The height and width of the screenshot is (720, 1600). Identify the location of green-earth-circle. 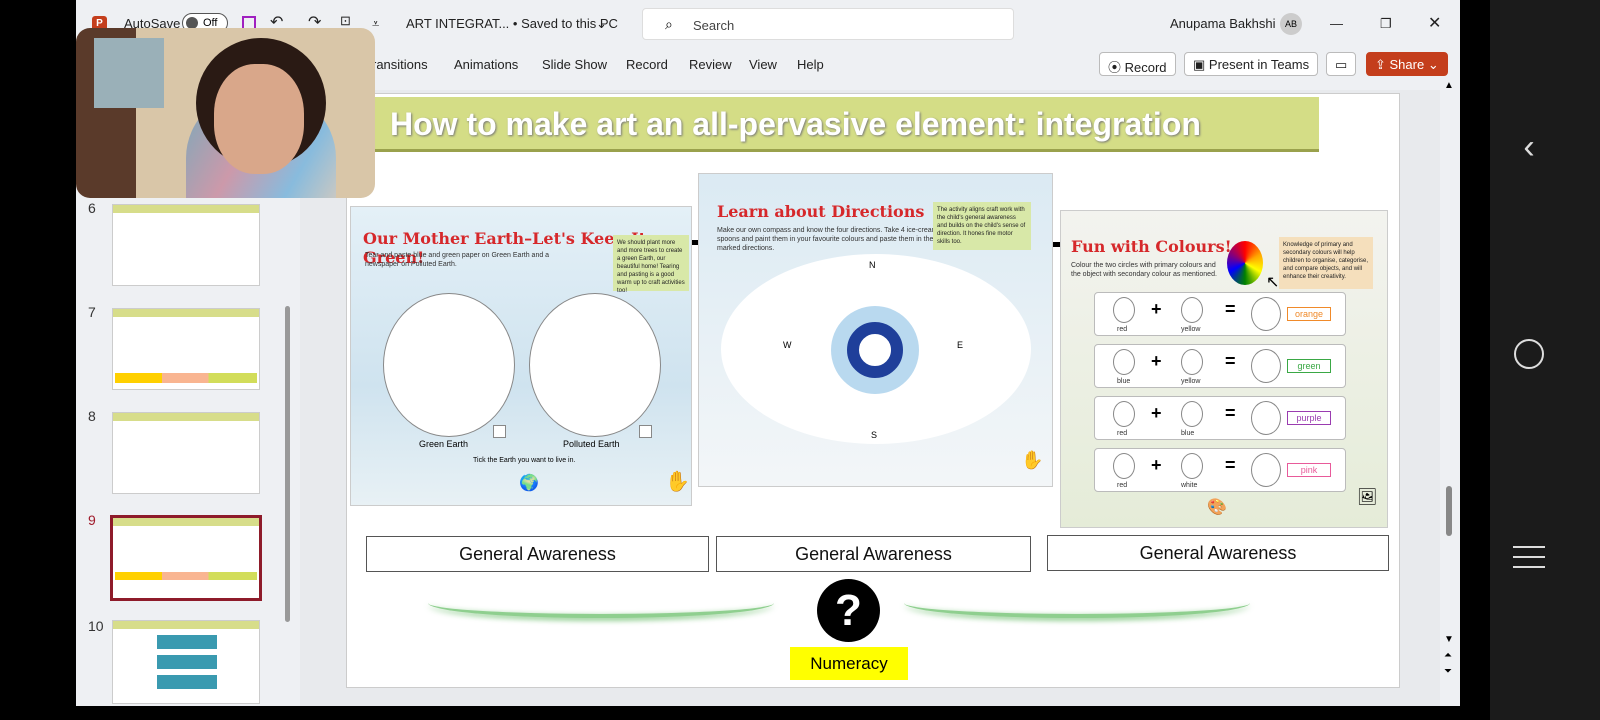
(449, 365).